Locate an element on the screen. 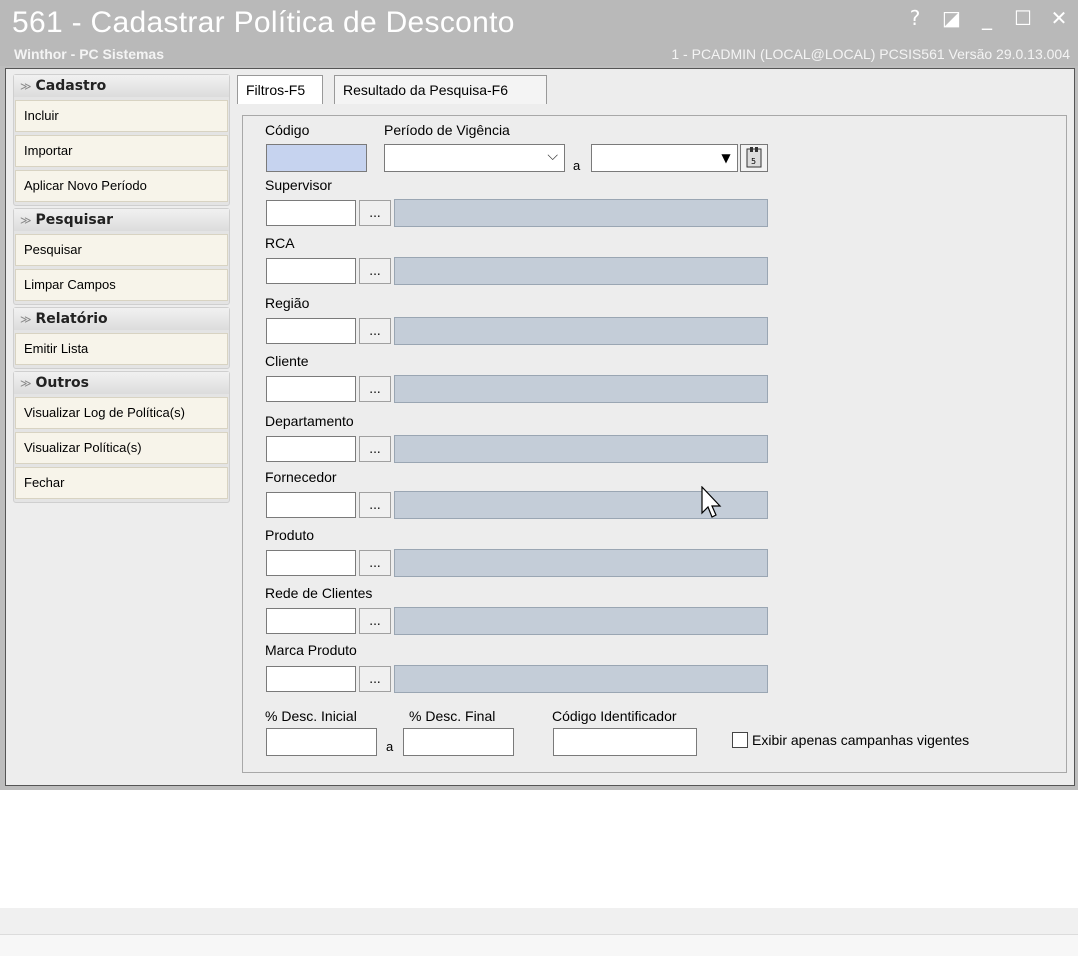 The image size is (1078, 956). desc-separator: a is located at coordinates (390, 746).